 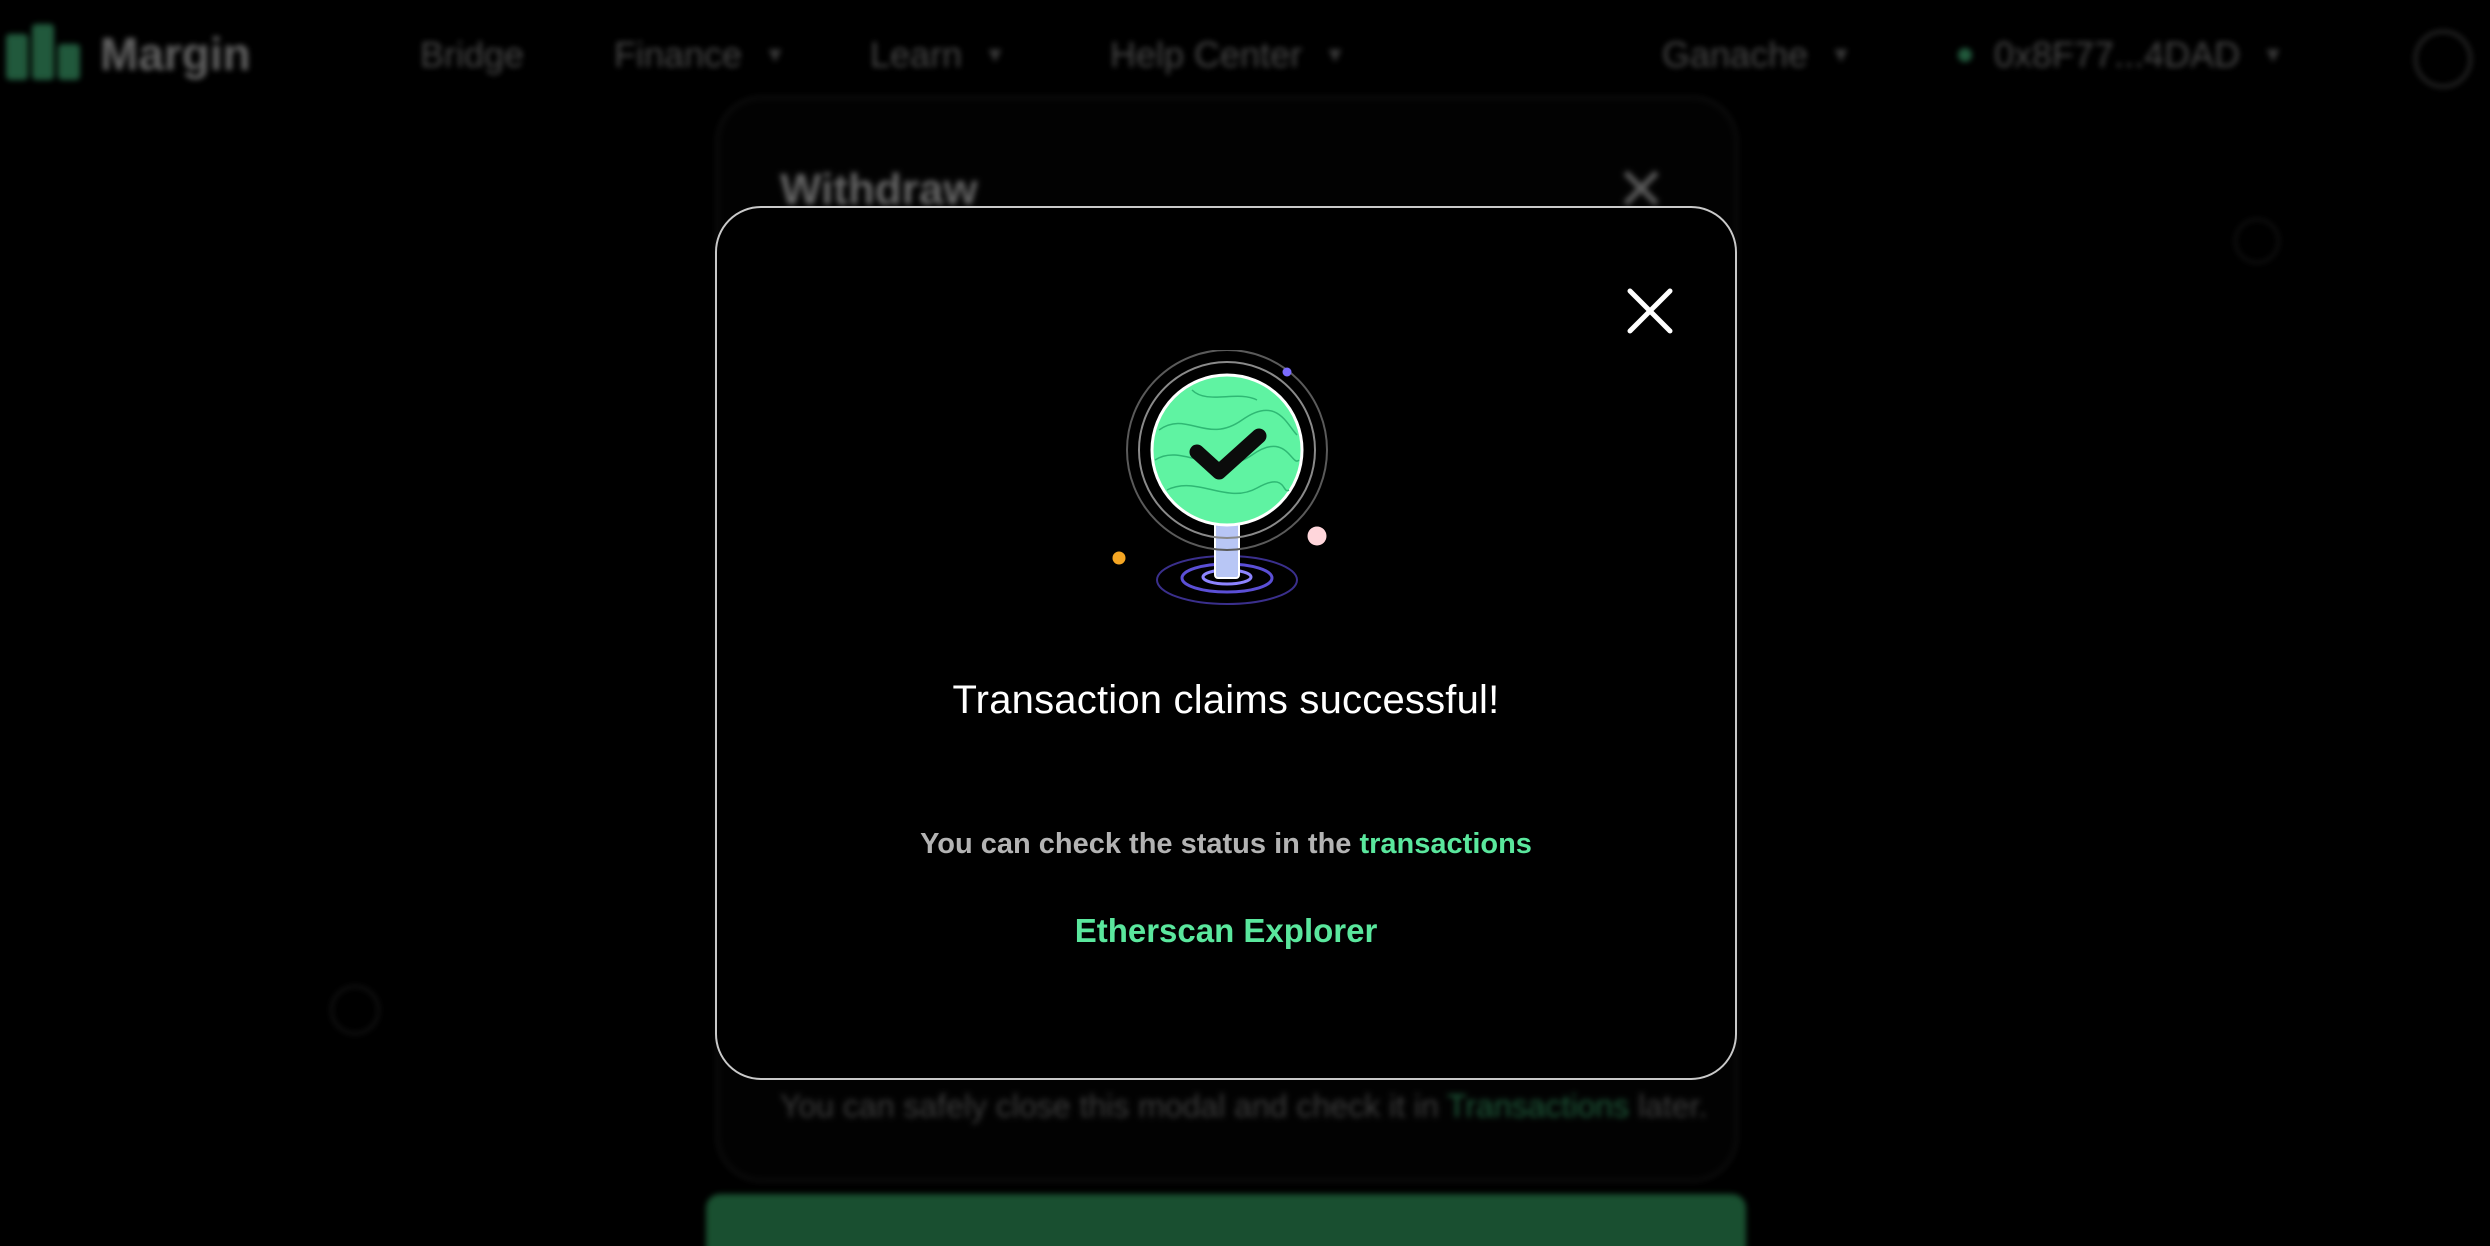 What do you see at coordinates (1136, 844) in the screenshot?
I see `status-prefix: You can check the status in the` at bounding box center [1136, 844].